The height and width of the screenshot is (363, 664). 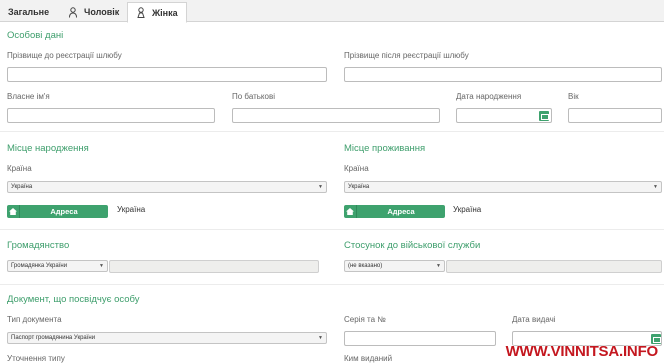 I want to click on birthplace-country-value: Україна, so click(x=22, y=187).